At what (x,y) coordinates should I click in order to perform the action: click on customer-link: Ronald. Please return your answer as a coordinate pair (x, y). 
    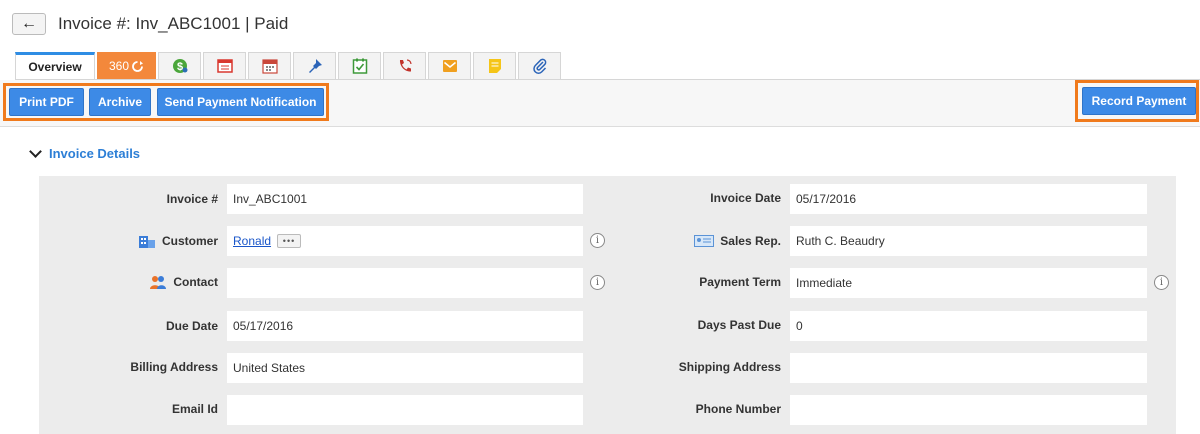
    Looking at the image, I should click on (252, 241).